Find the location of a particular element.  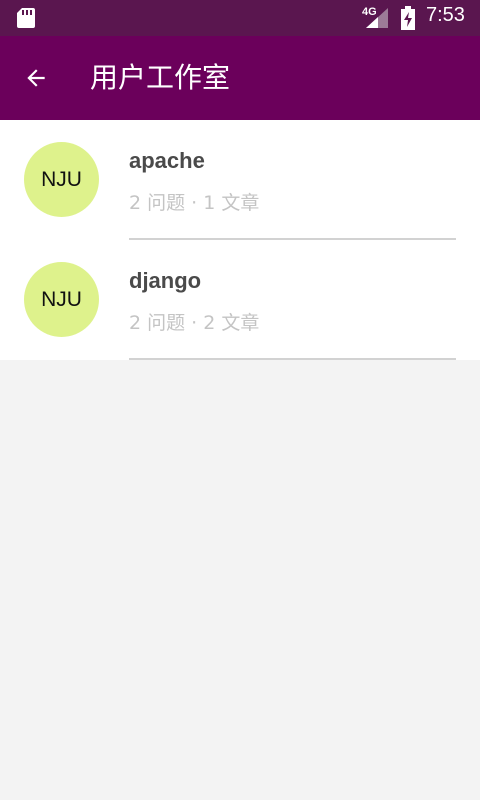

sd-card-icon is located at coordinates (26, 18).